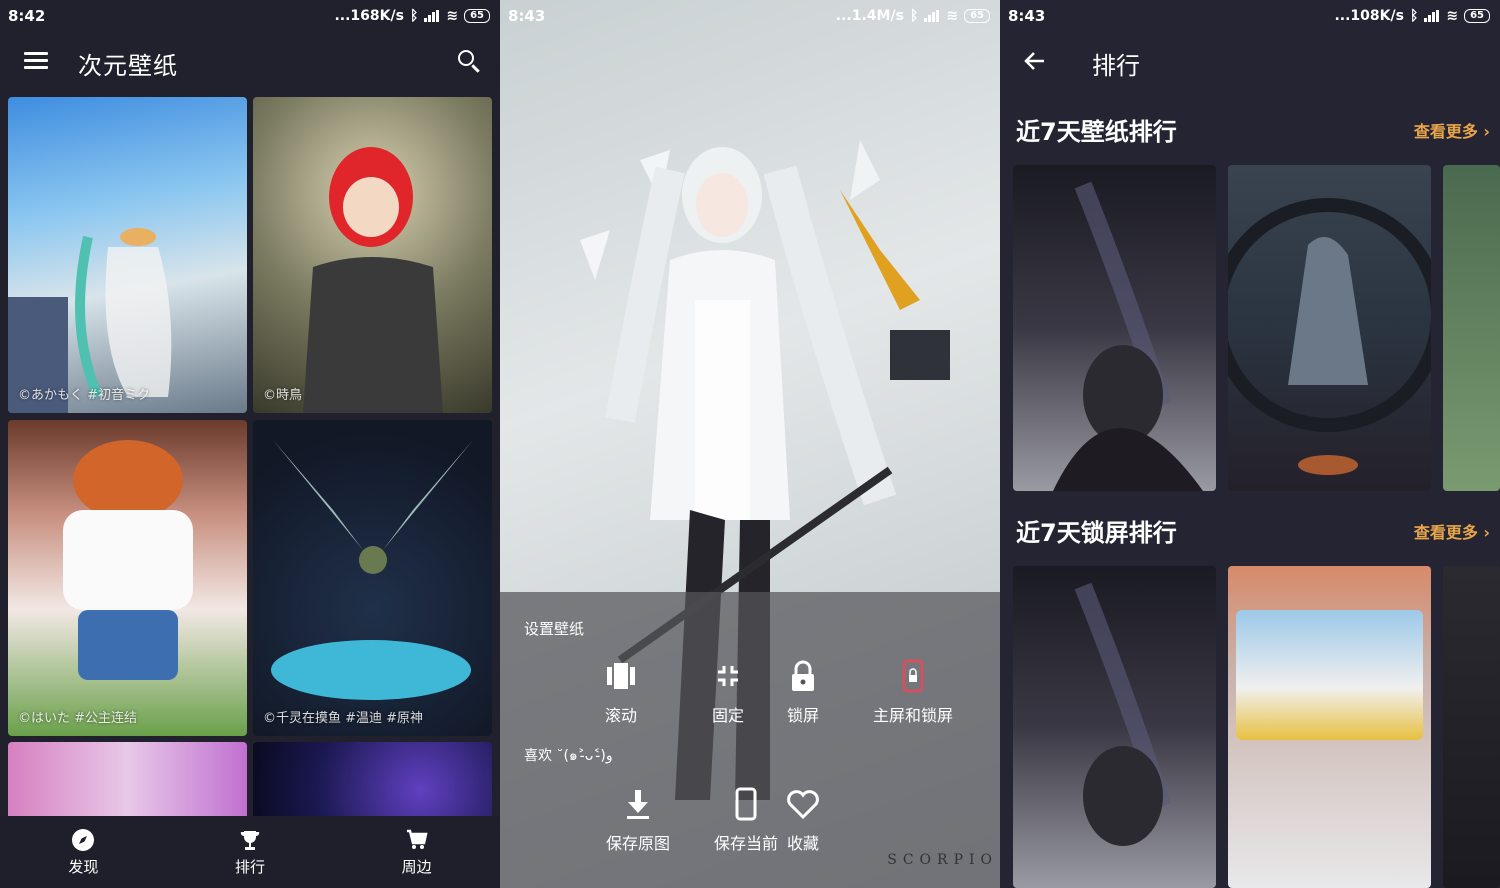 The height and width of the screenshot is (888, 1500). What do you see at coordinates (913, 676) in the screenshot?
I see `phone-lock-icon` at bounding box center [913, 676].